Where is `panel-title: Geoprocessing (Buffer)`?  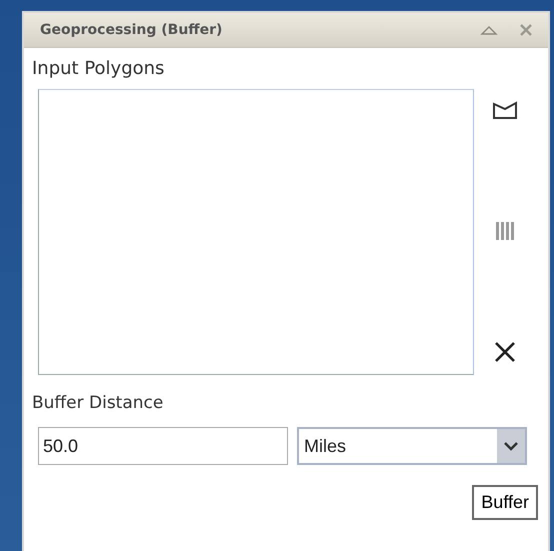 panel-title: Geoprocessing (Buffer) is located at coordinates (132, 30).